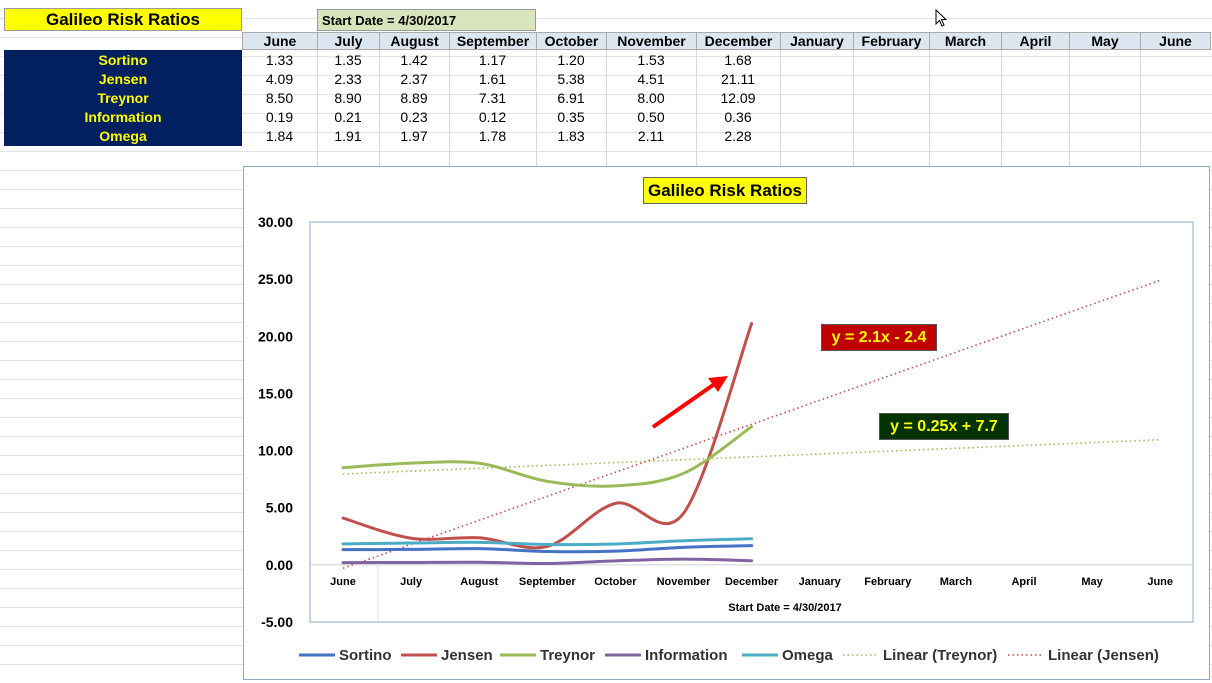 The height and width of the screenshot is (683, 1212). I want to click on x-axis-tick-label: April, so click(1023, 582).